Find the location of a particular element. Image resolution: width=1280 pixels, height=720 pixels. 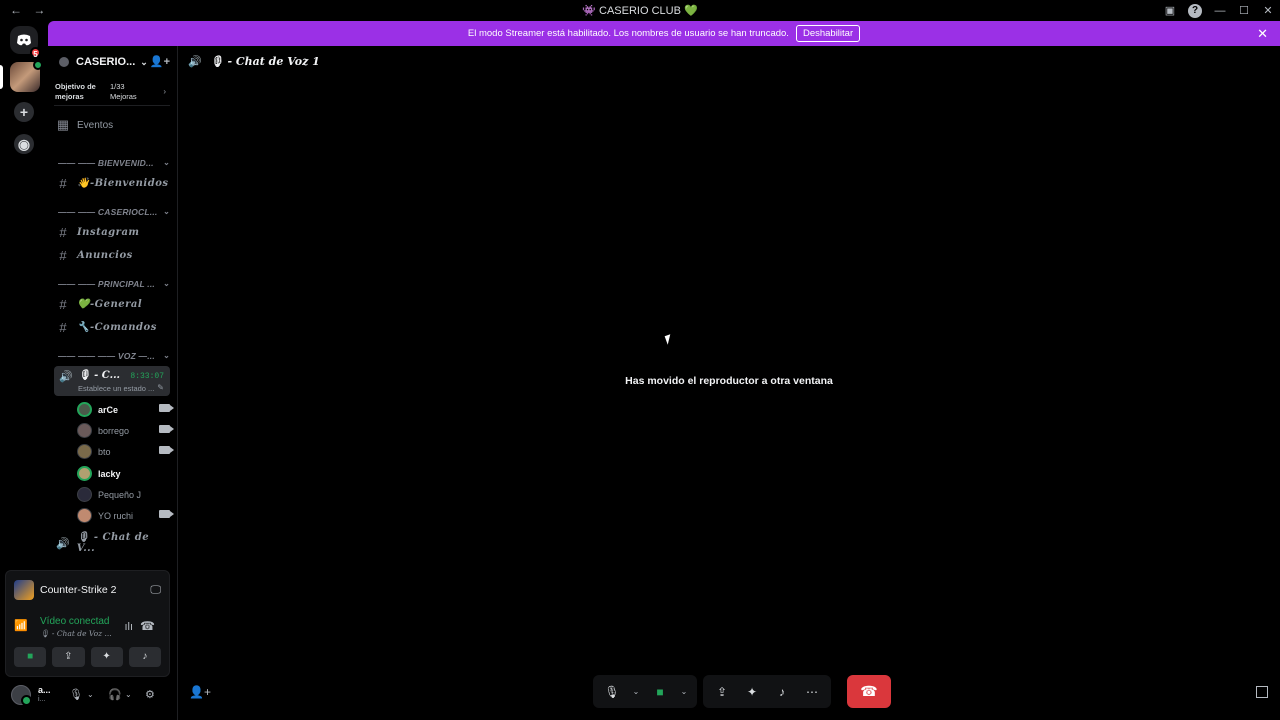

share-controls: ⇪ ✦ ♪ ⋯ is located at coordinates (767, 691).